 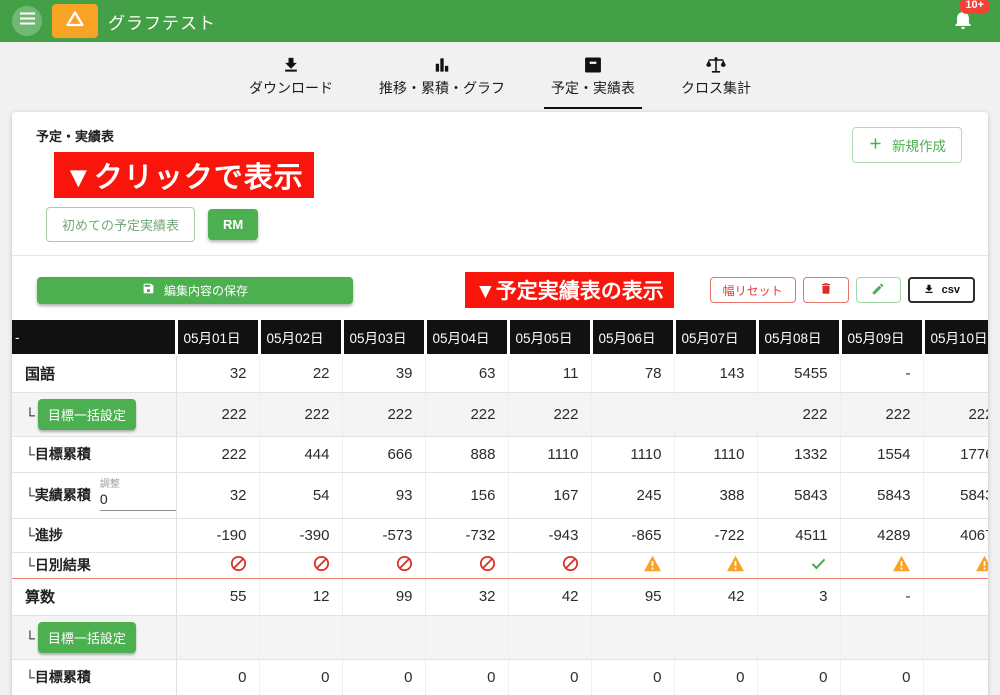 I want to click on date-header-cell: 05月10日, so click(x=955, y=338).